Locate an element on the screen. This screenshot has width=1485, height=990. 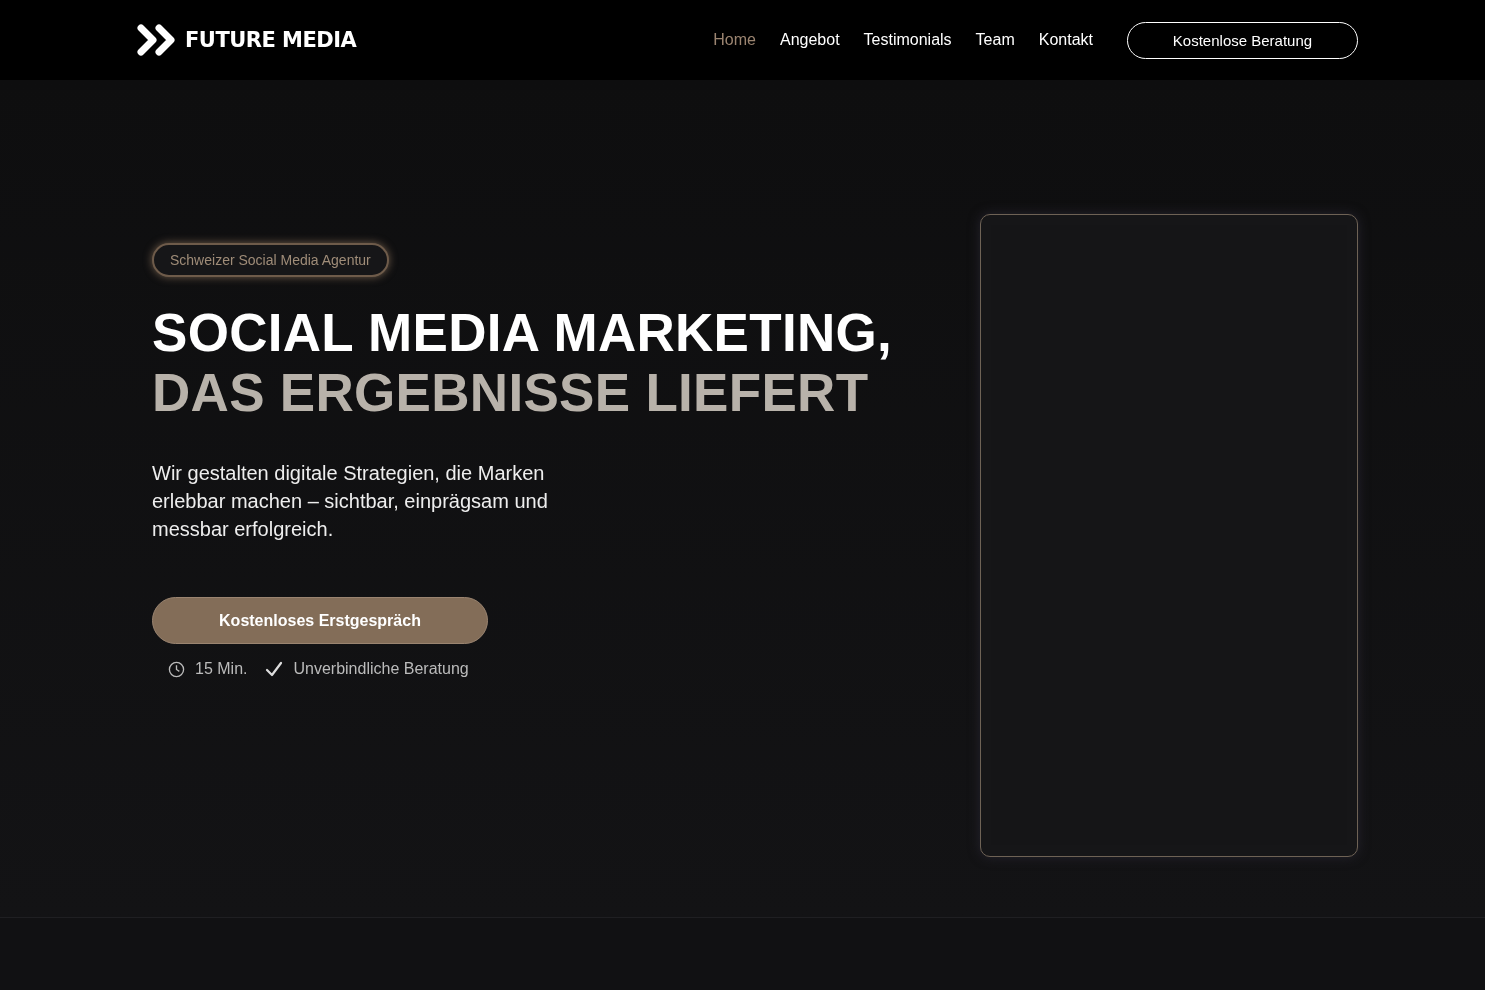
clock-icon is located at coordinates (176, 669).